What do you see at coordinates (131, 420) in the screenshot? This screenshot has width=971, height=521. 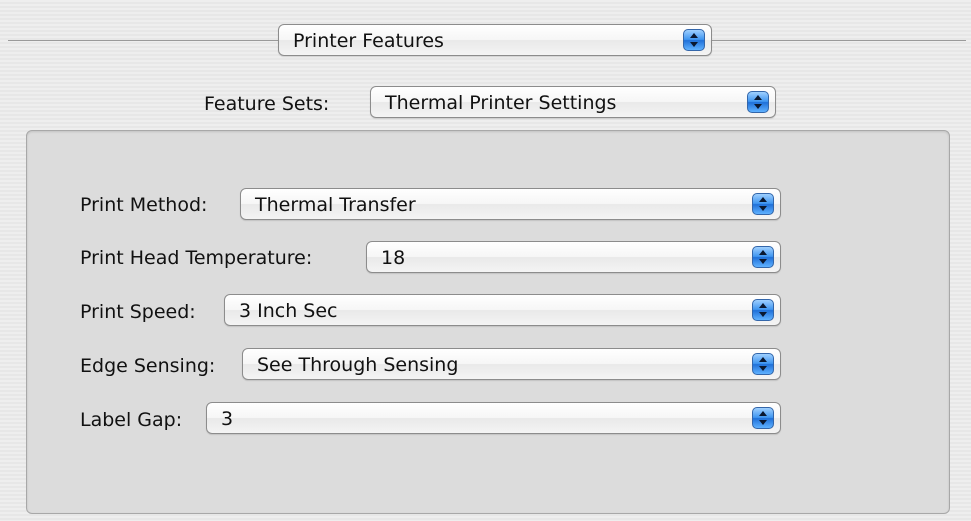 I see `label-gap-label: Label Gap:` at bounding box center [131, 420].